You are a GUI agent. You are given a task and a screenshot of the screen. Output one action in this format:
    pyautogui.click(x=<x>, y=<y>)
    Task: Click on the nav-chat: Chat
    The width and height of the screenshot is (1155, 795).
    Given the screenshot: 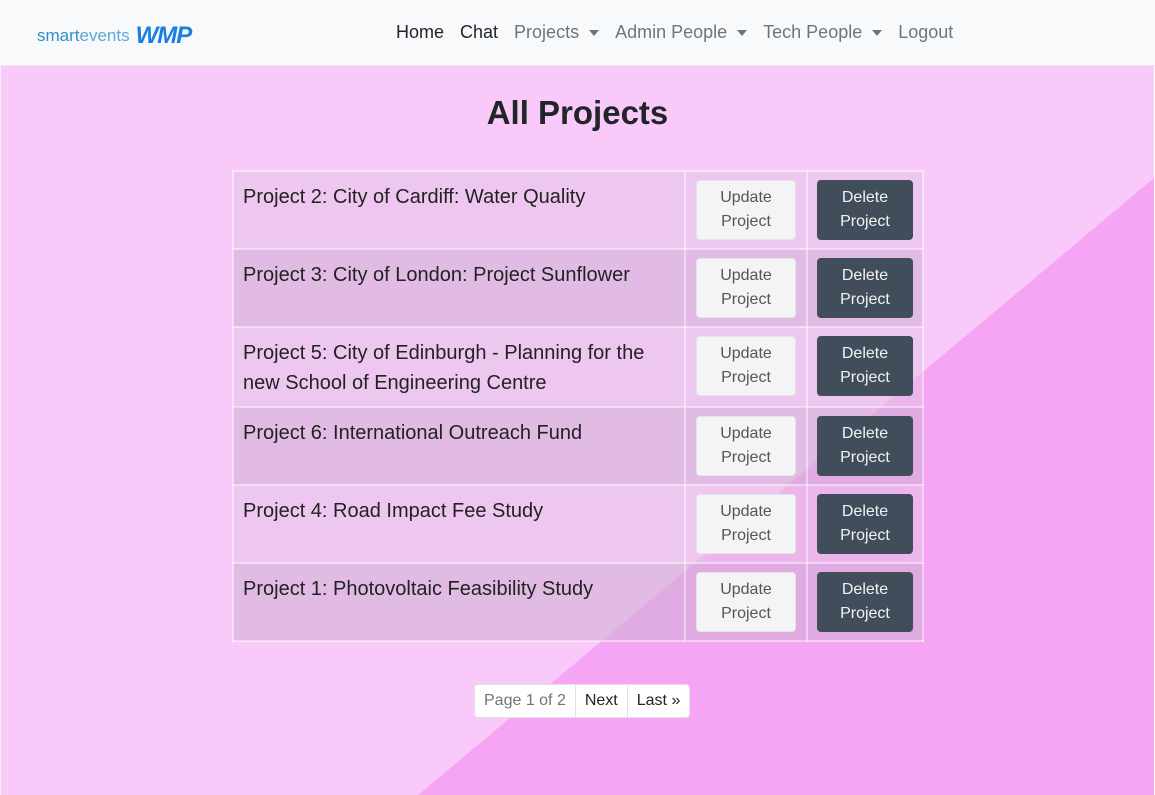 What is the action you would take?
    pyautogui.click(x=479, y=32)
    